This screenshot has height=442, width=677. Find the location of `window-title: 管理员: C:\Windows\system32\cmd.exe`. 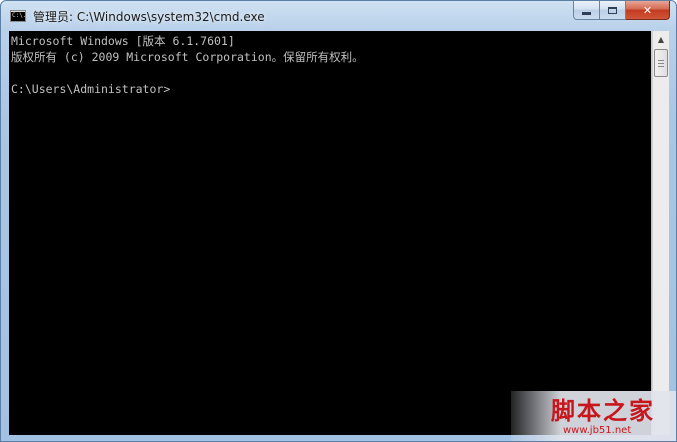

window-title: 管理员: C:\Windows\system32\cmd.exe is located at coordinates (149, 17).